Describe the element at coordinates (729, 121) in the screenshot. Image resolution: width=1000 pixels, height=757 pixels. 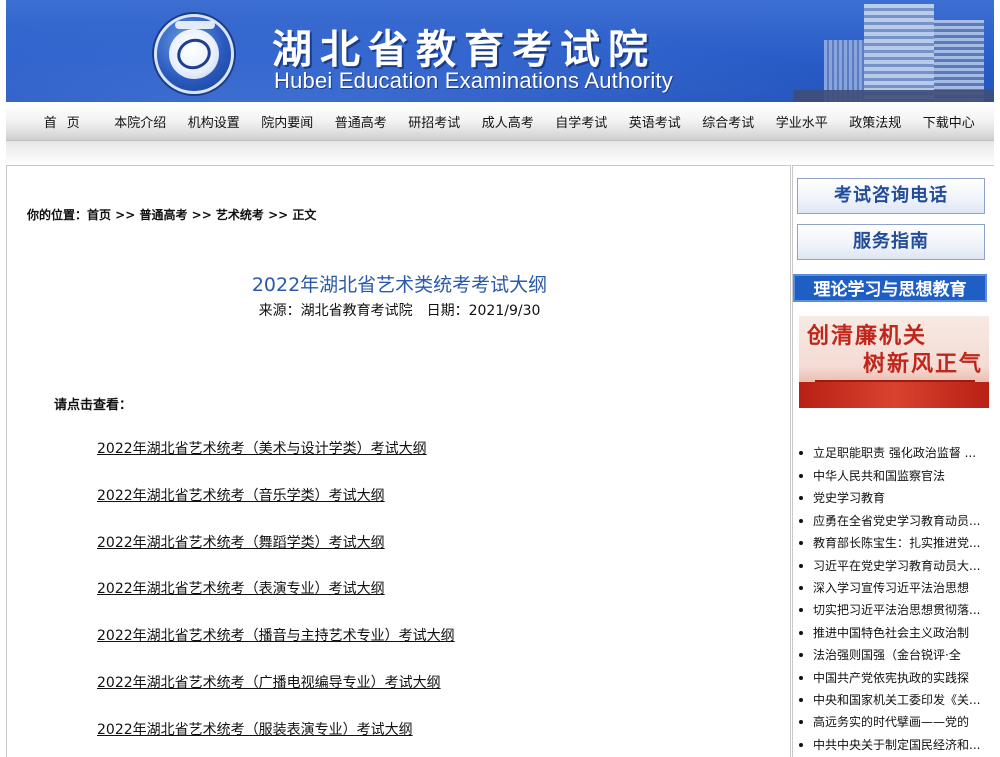
I see `nav-item-comprehensive-exam: 综合考试` at that location.